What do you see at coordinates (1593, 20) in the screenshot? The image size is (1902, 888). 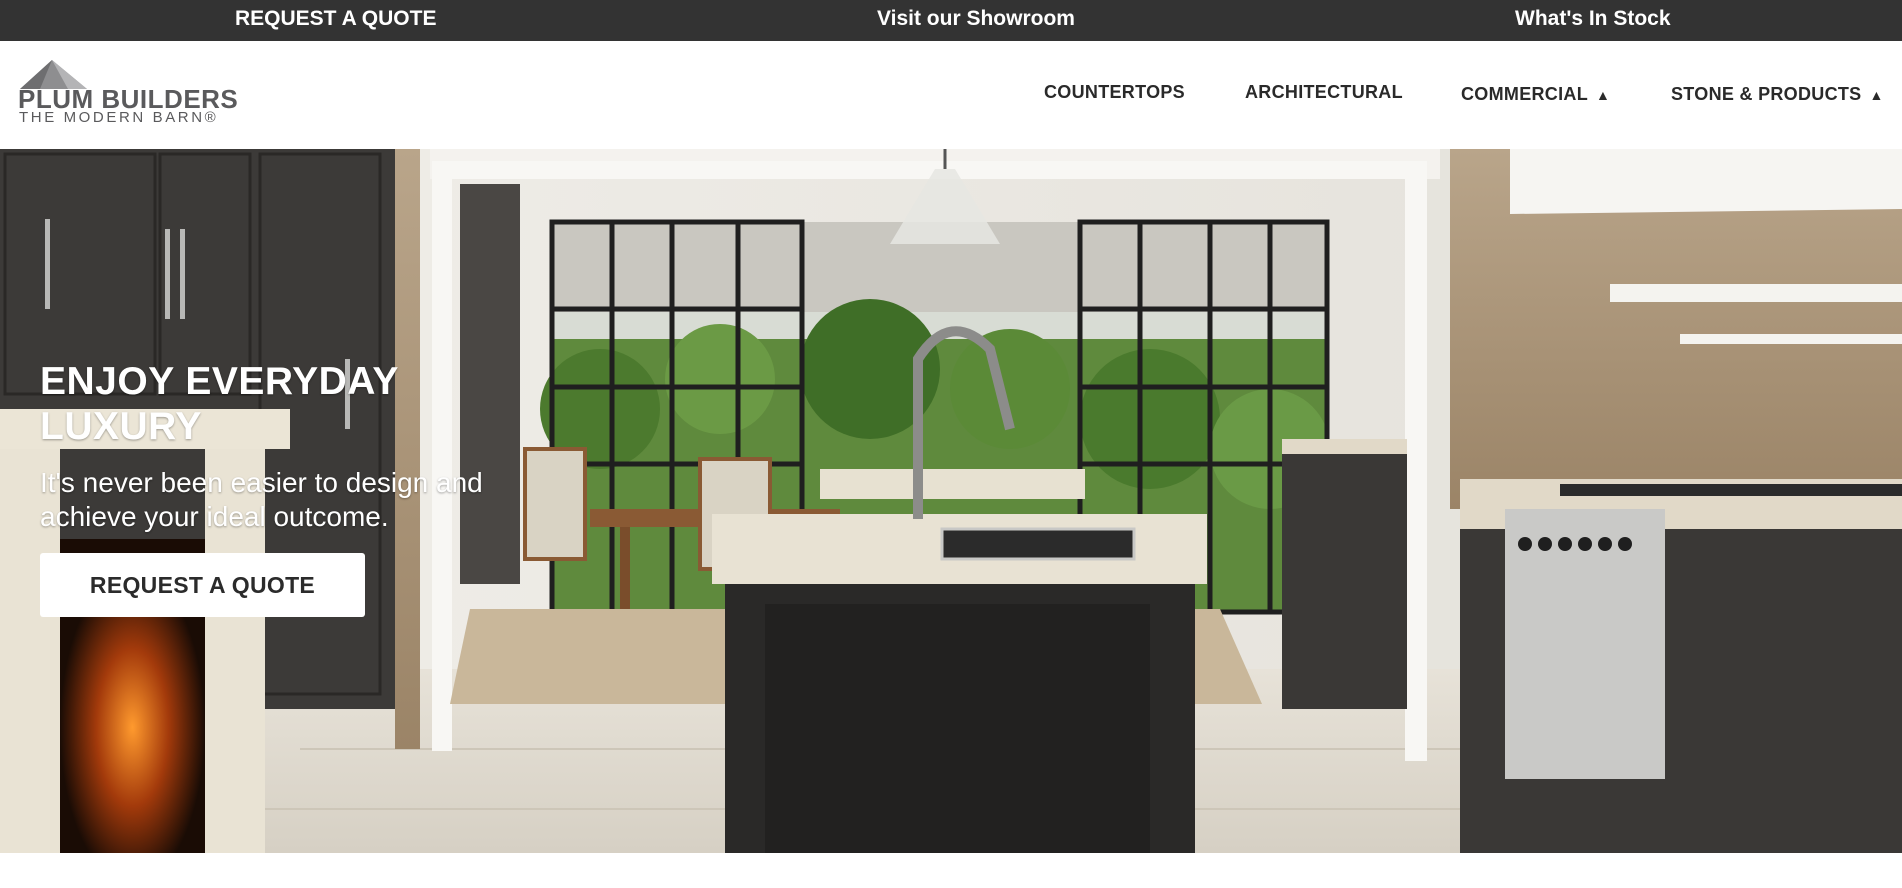 I see `topbar-in-stock-link: What's In Stock` at bounding box center [1593, 20].